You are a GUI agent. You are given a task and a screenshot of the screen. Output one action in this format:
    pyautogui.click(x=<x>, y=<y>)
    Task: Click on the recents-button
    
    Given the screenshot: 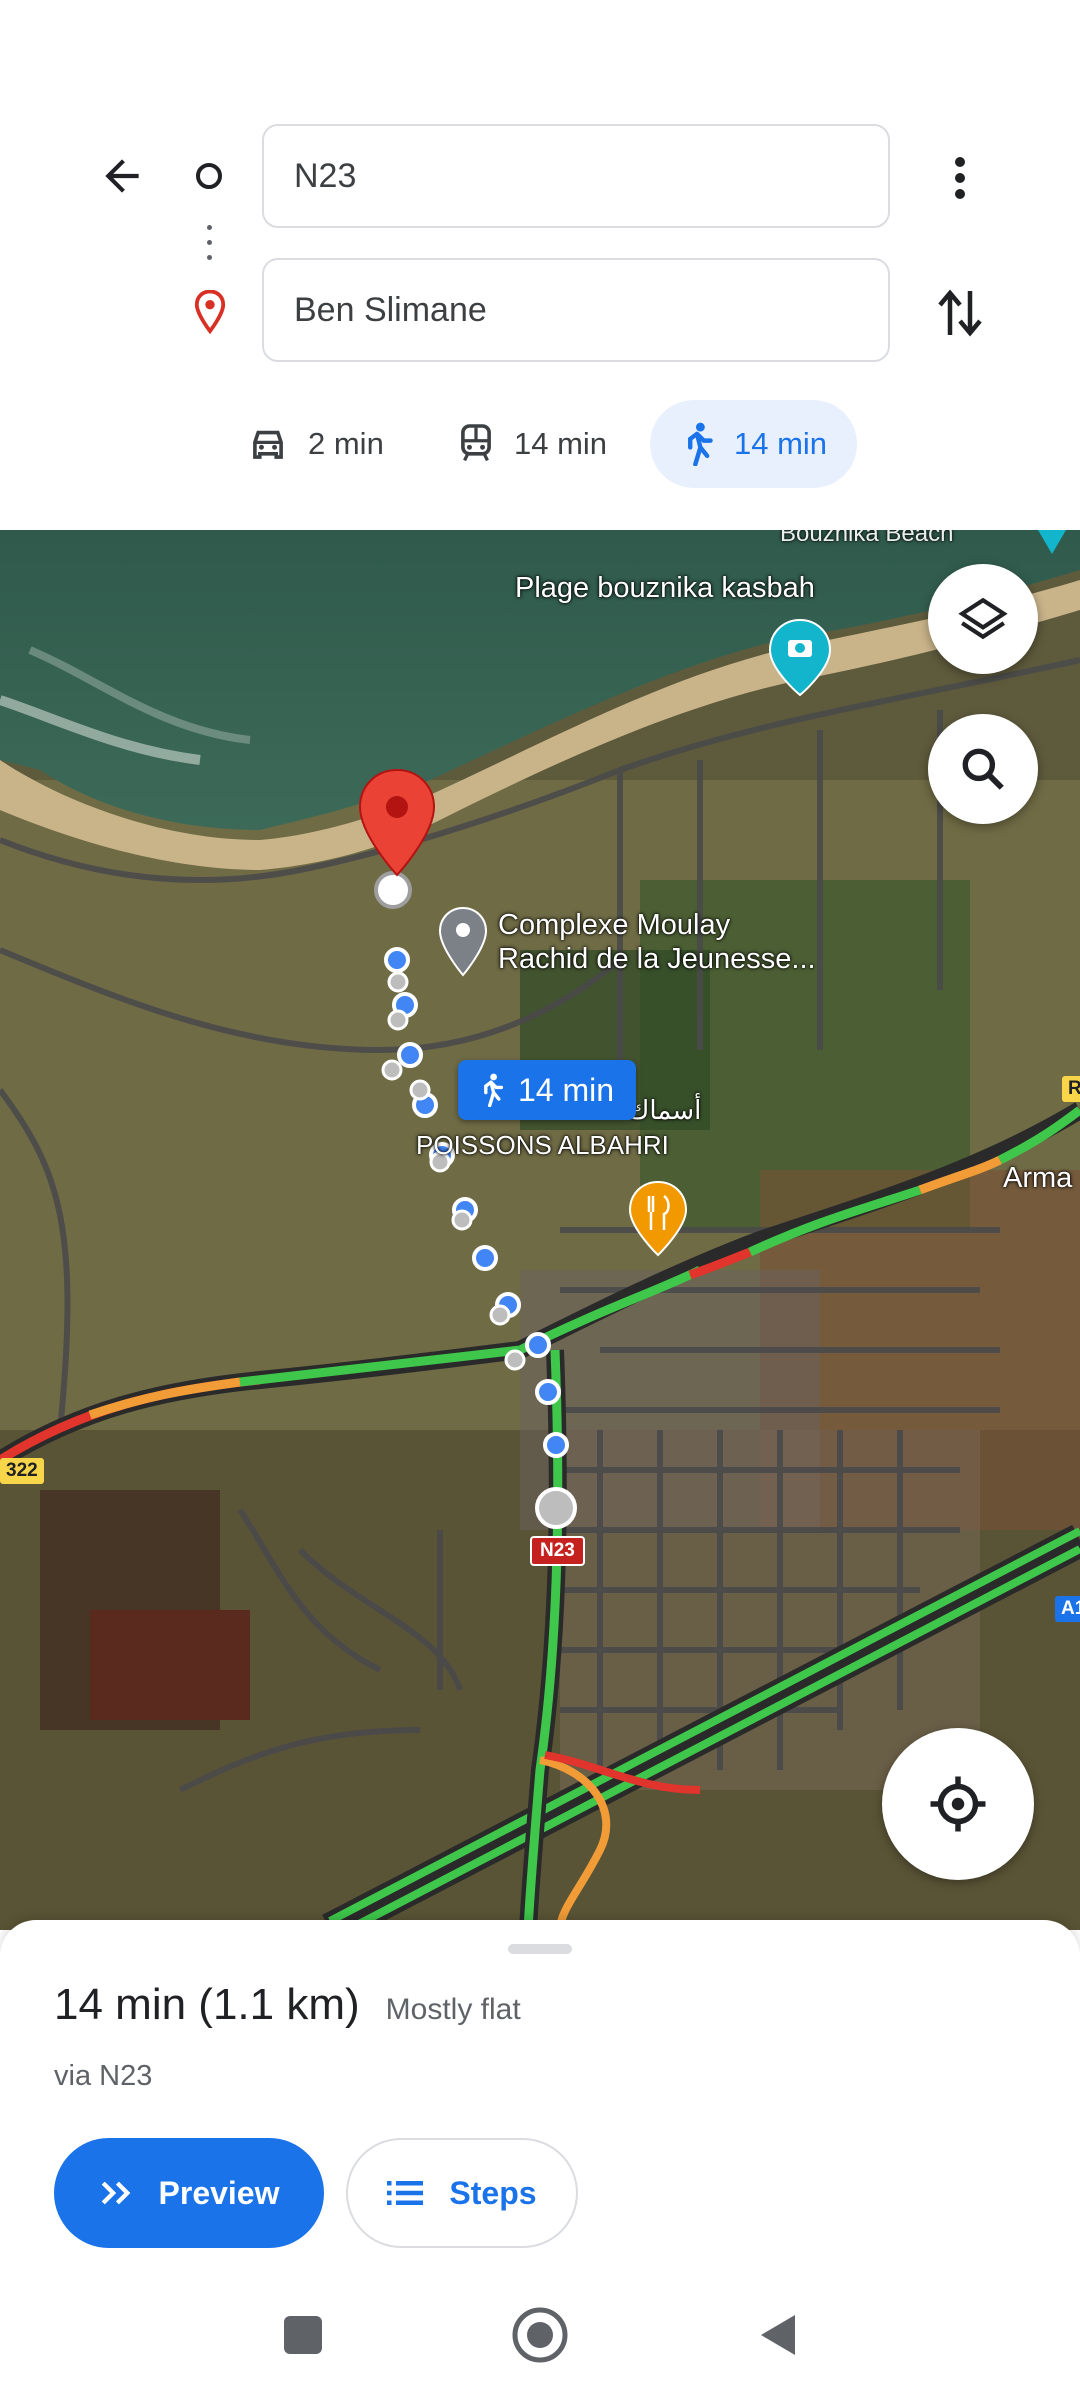 What is the action you would take?
    pyautogui.click(x=303, y=2335)
    